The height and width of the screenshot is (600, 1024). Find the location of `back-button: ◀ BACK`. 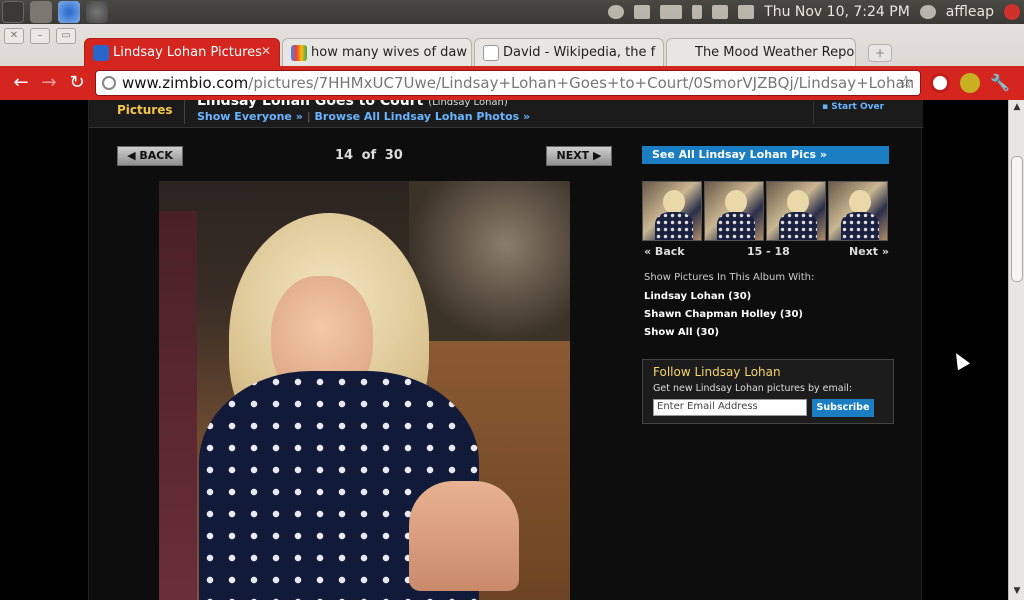

back-button: ◀ BACK is located at coordinates (150, 156).